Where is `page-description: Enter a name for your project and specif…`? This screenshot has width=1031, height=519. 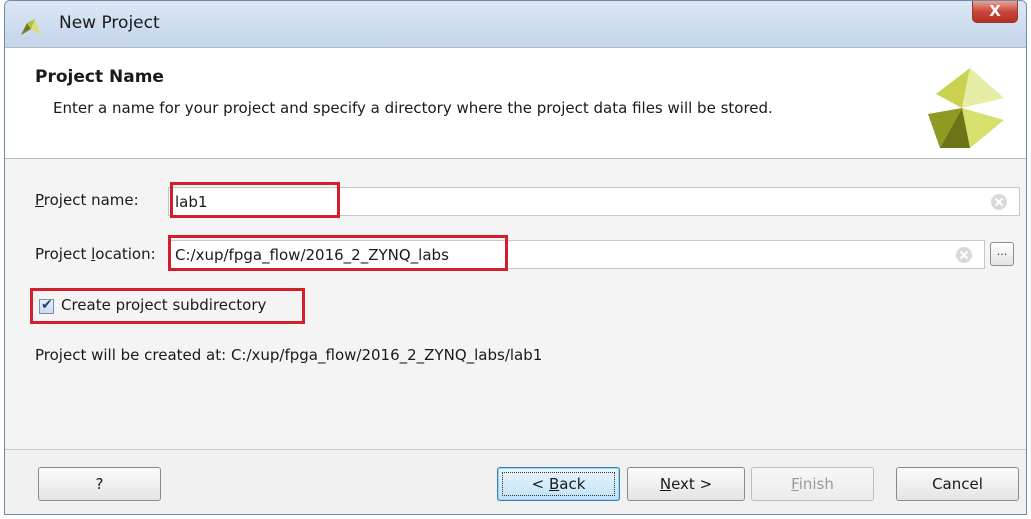
page-description: Enter a name for your project and specif… is located at coordinates (413, 108).